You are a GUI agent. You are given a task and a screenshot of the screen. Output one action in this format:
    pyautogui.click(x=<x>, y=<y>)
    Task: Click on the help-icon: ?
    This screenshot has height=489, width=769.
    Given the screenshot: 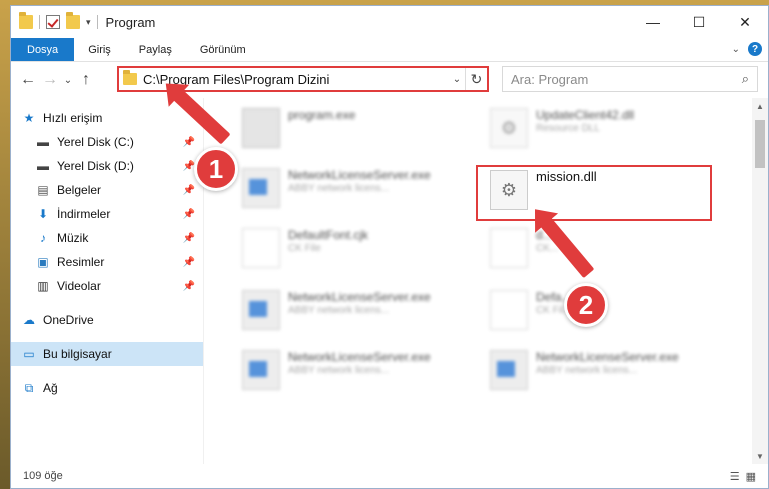 What is the action you would take?
    pyautogui.click(x=755, y=49)
    